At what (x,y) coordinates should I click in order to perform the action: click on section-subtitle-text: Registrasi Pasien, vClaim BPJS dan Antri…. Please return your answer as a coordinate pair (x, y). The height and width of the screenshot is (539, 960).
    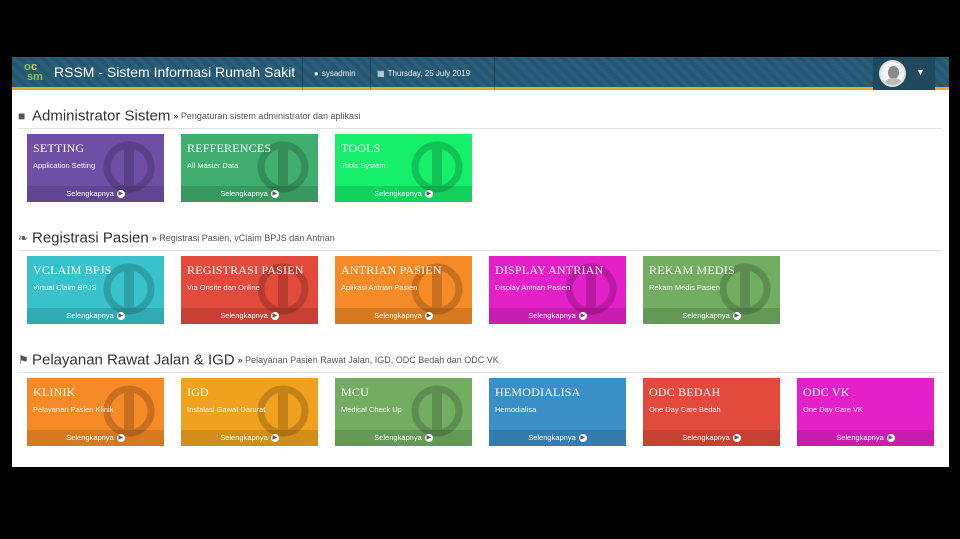
    Looking at the image, I should click on (247, 237).